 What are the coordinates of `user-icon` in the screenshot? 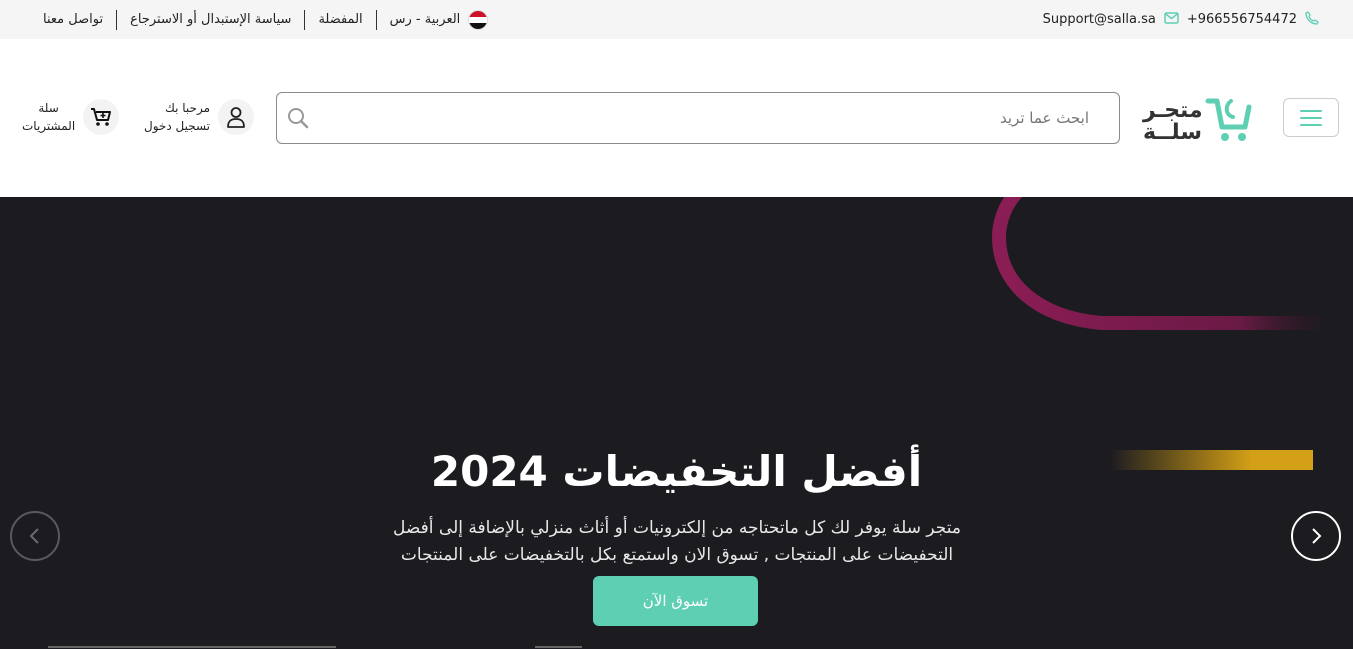 It's located at (236, 117).